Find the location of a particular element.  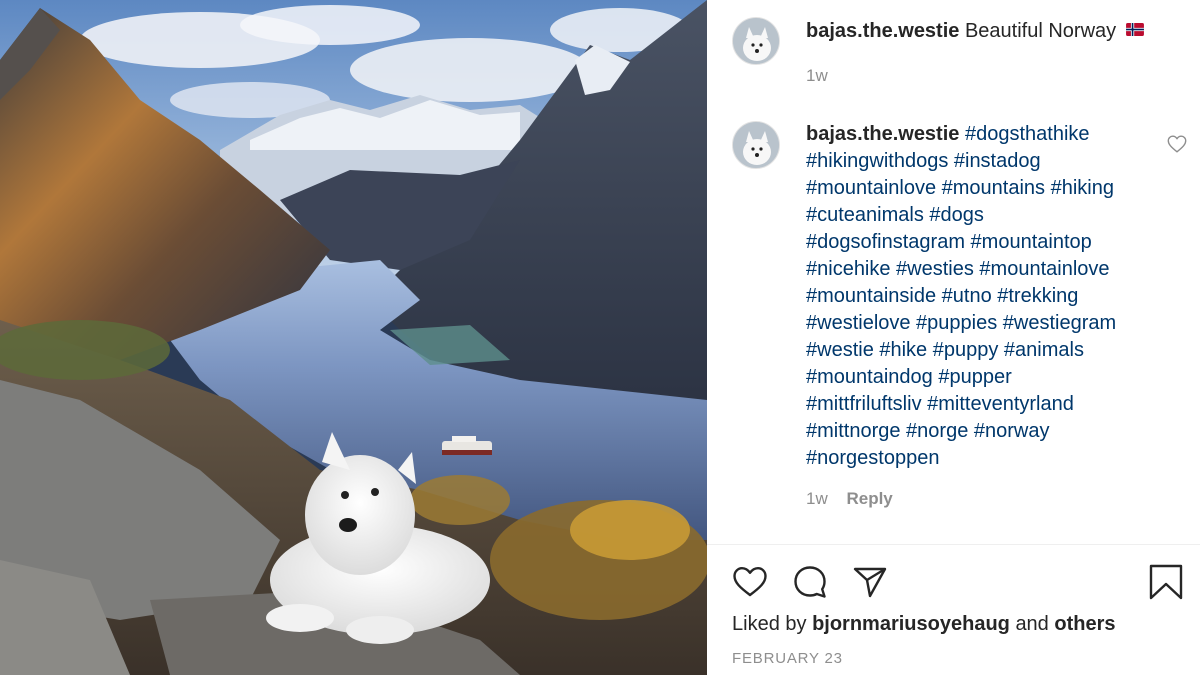

caption-line: bajas.the.westie Beautiful Norway is located at coordinates (996, 31).